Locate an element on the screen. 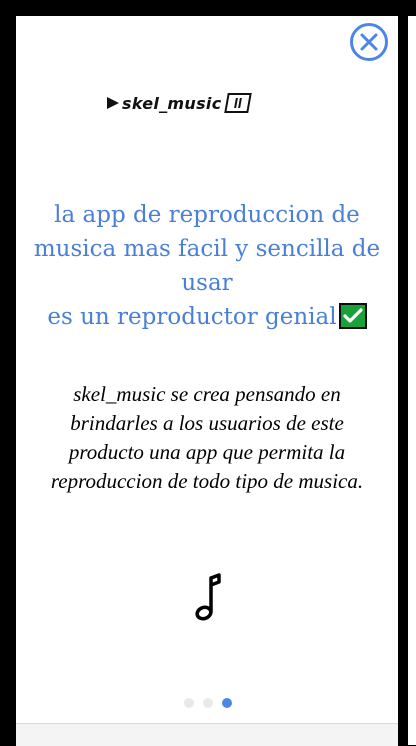 The image size is (416, 746). close-button is located at coordinates (369, 42).